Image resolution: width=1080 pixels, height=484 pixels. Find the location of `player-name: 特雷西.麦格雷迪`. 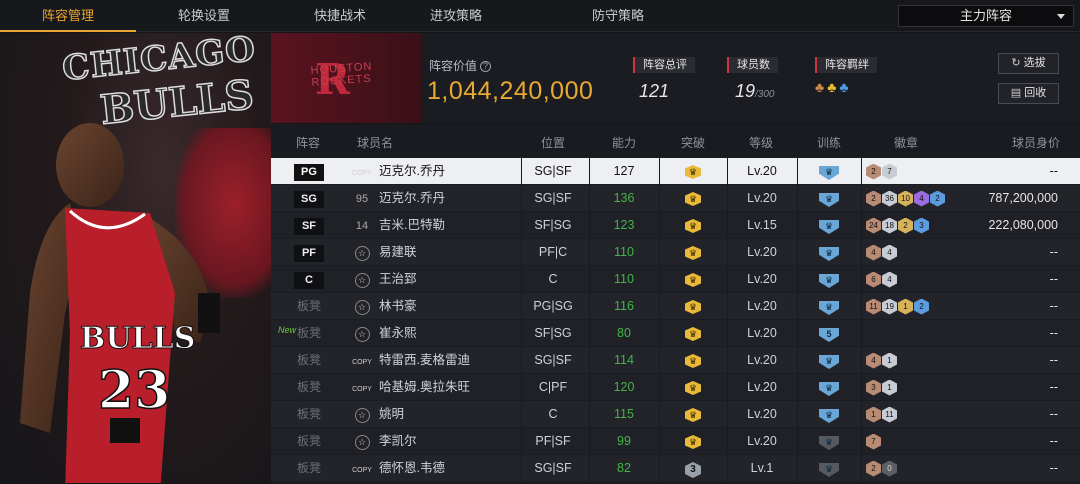

player-name: 特雷西.麦格雷迪 is located at coordinates (449, 360).